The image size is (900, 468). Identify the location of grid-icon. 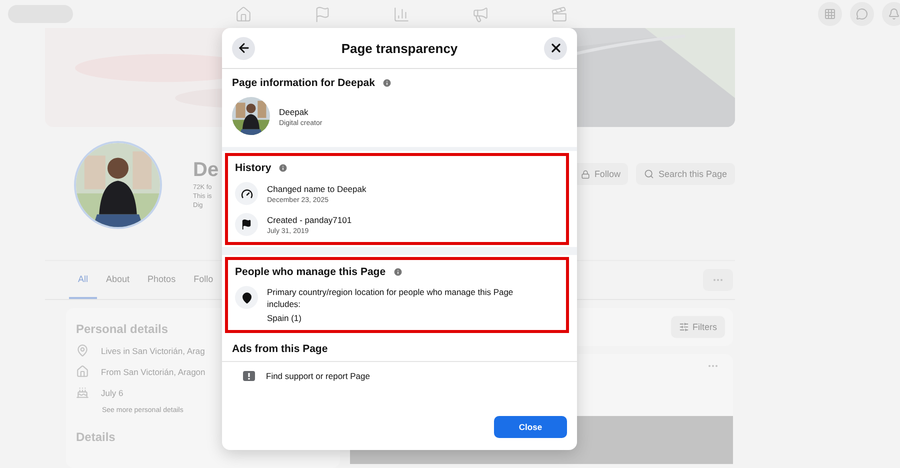
(830, 14).